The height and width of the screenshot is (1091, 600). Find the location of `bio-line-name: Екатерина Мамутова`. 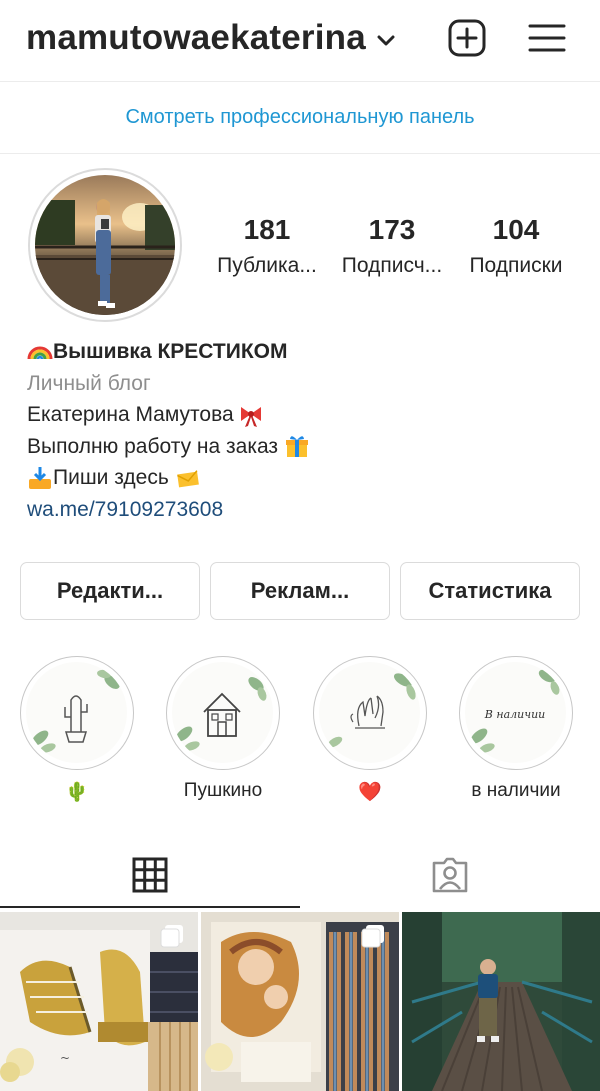

bio-line-name: Екатерина Мамутова is located at coordinates (130, 414).